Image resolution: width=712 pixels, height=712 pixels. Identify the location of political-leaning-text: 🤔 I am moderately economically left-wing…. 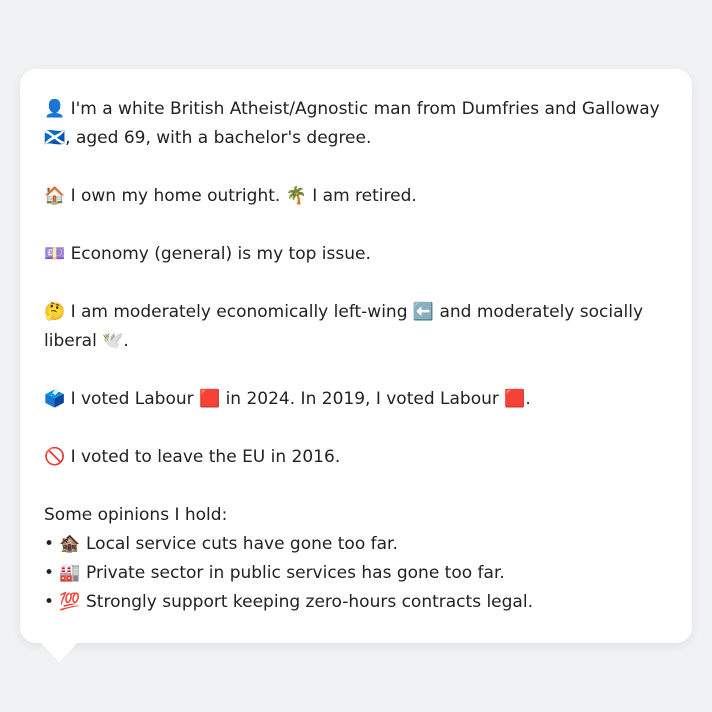
(344, 326).